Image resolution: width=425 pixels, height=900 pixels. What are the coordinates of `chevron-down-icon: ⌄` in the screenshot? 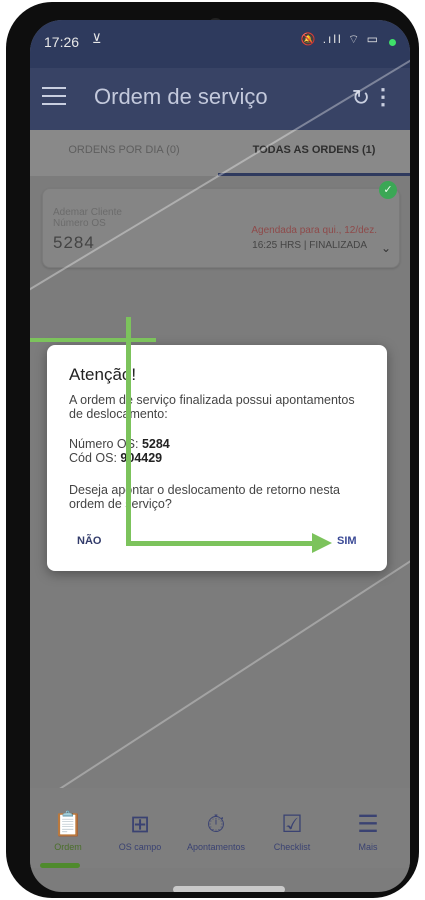 It's located at (386, 248).